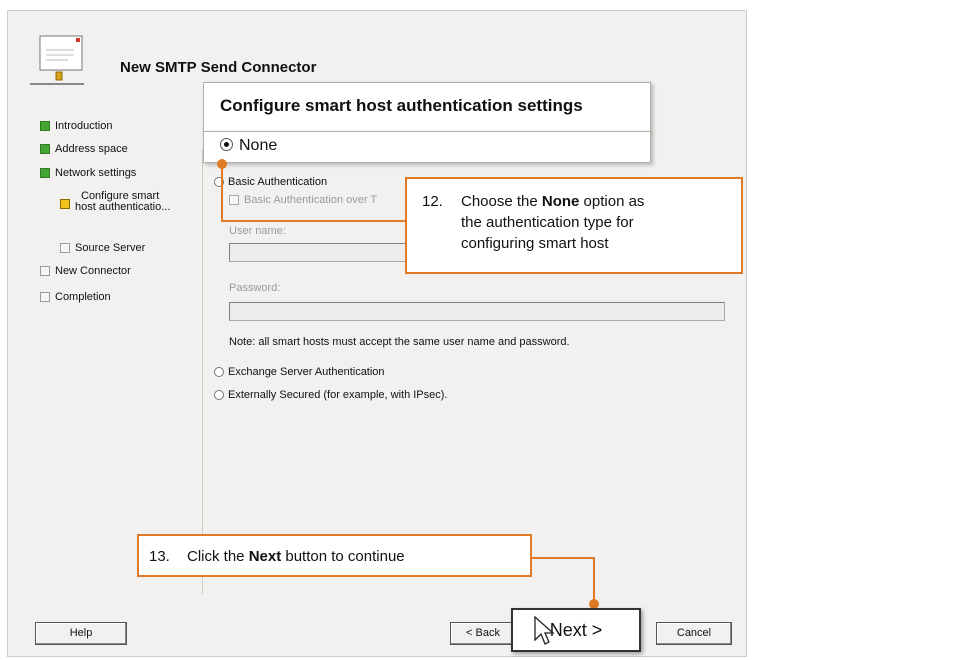 The image size is (957, 660). Describe the element at coordinates (334, 555) in the screenshot. I see `callout-step-13: 13. Click the Next button to continue` at that location.